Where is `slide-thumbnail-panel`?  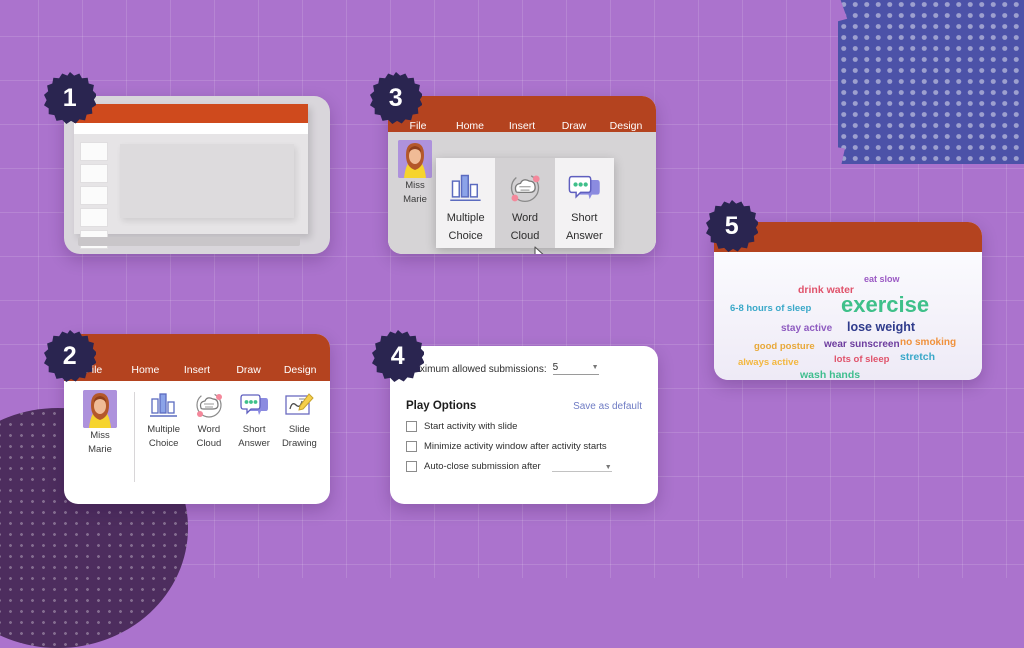 slide-thumbnail-panel is located at coordinates (94, 197).